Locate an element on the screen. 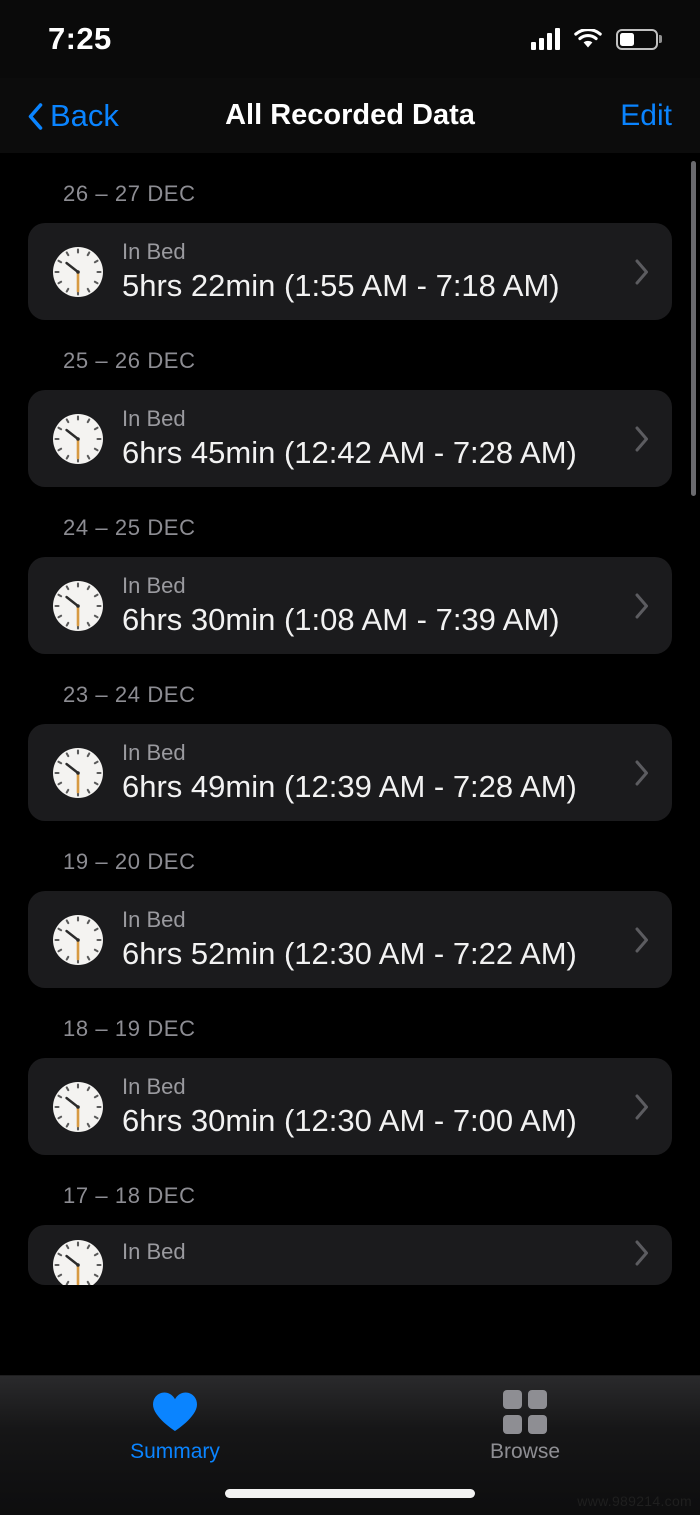 The height and width of the screenshot is (1515, 700). navigation-bar: Back All Recorded Data Edit is located at coordinates (350, 115).